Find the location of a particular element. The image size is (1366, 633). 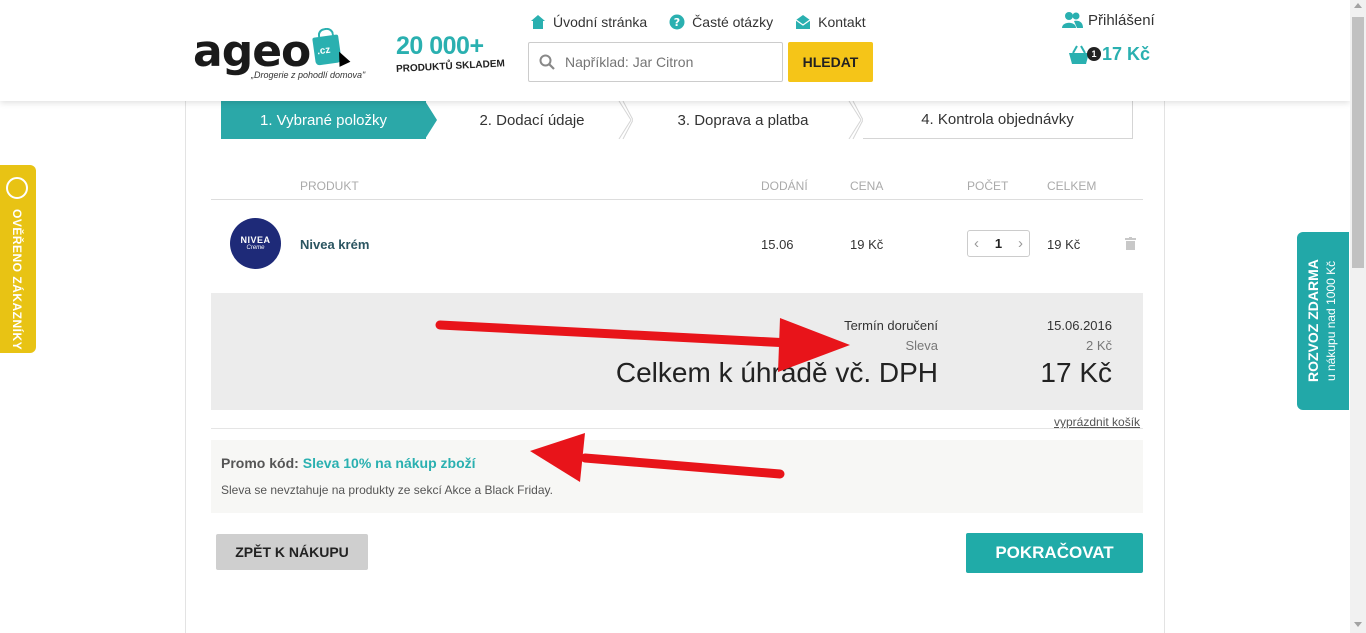

nav-home-label: Úvodní stránka is located at coordinates (600, 22).